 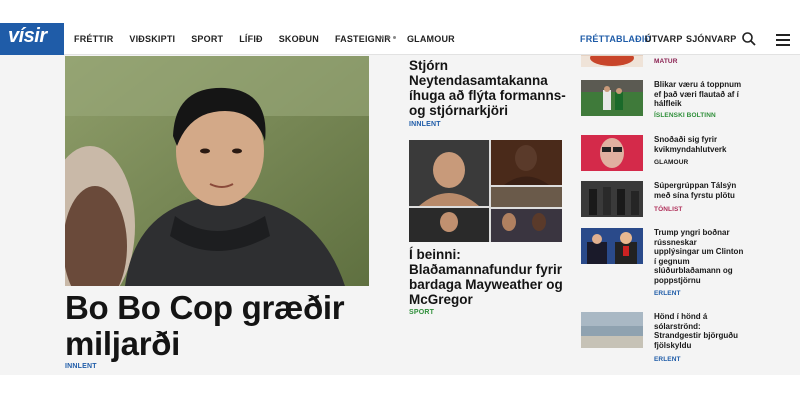 I want to click on hero-headline: Bo Bo Cop græðir miljarði, so click(x=225, y=326).